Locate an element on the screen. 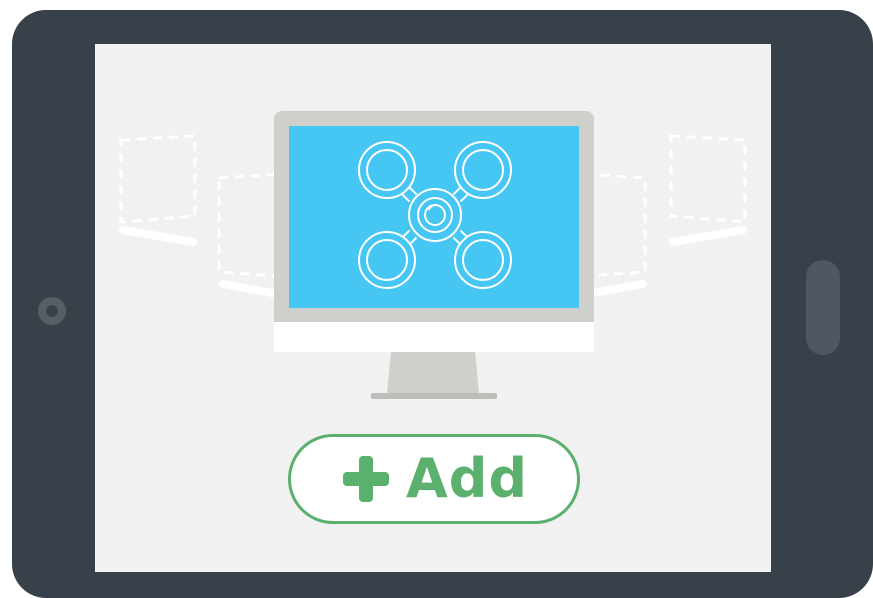  monitor-stand is located at coordinates (433, 373).